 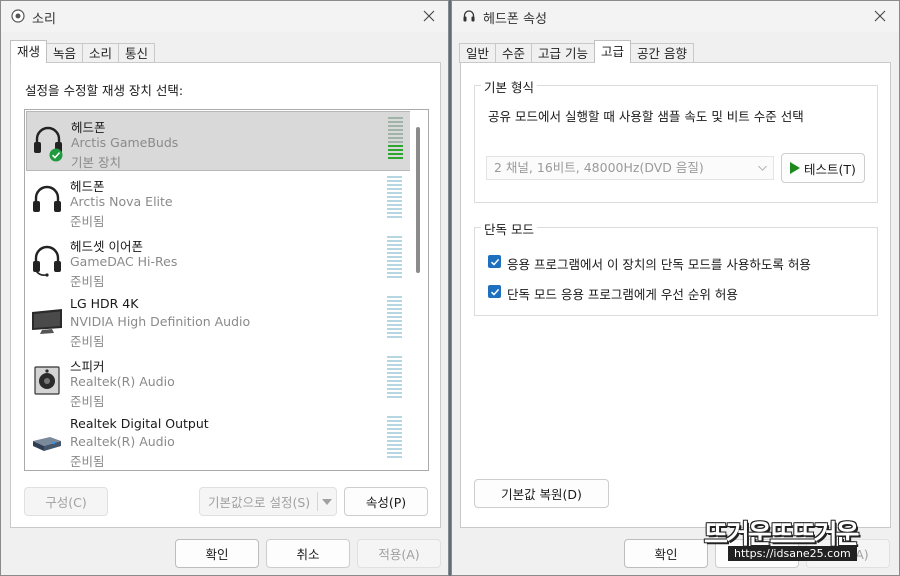 I want to click on test-button: 테스트(T), so click(x=823, y=168).